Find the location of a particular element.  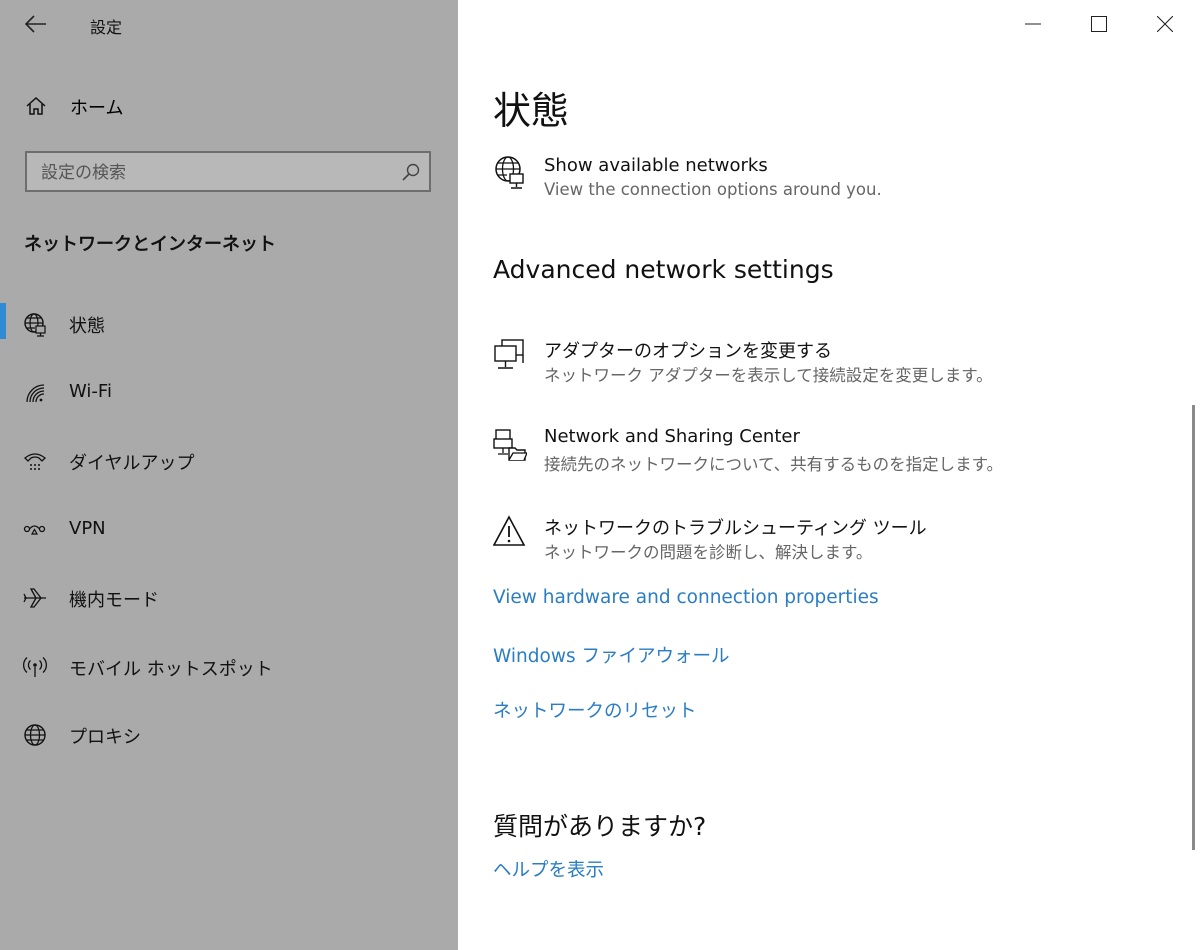

wifi-icon is located at coordinates (35, 393).